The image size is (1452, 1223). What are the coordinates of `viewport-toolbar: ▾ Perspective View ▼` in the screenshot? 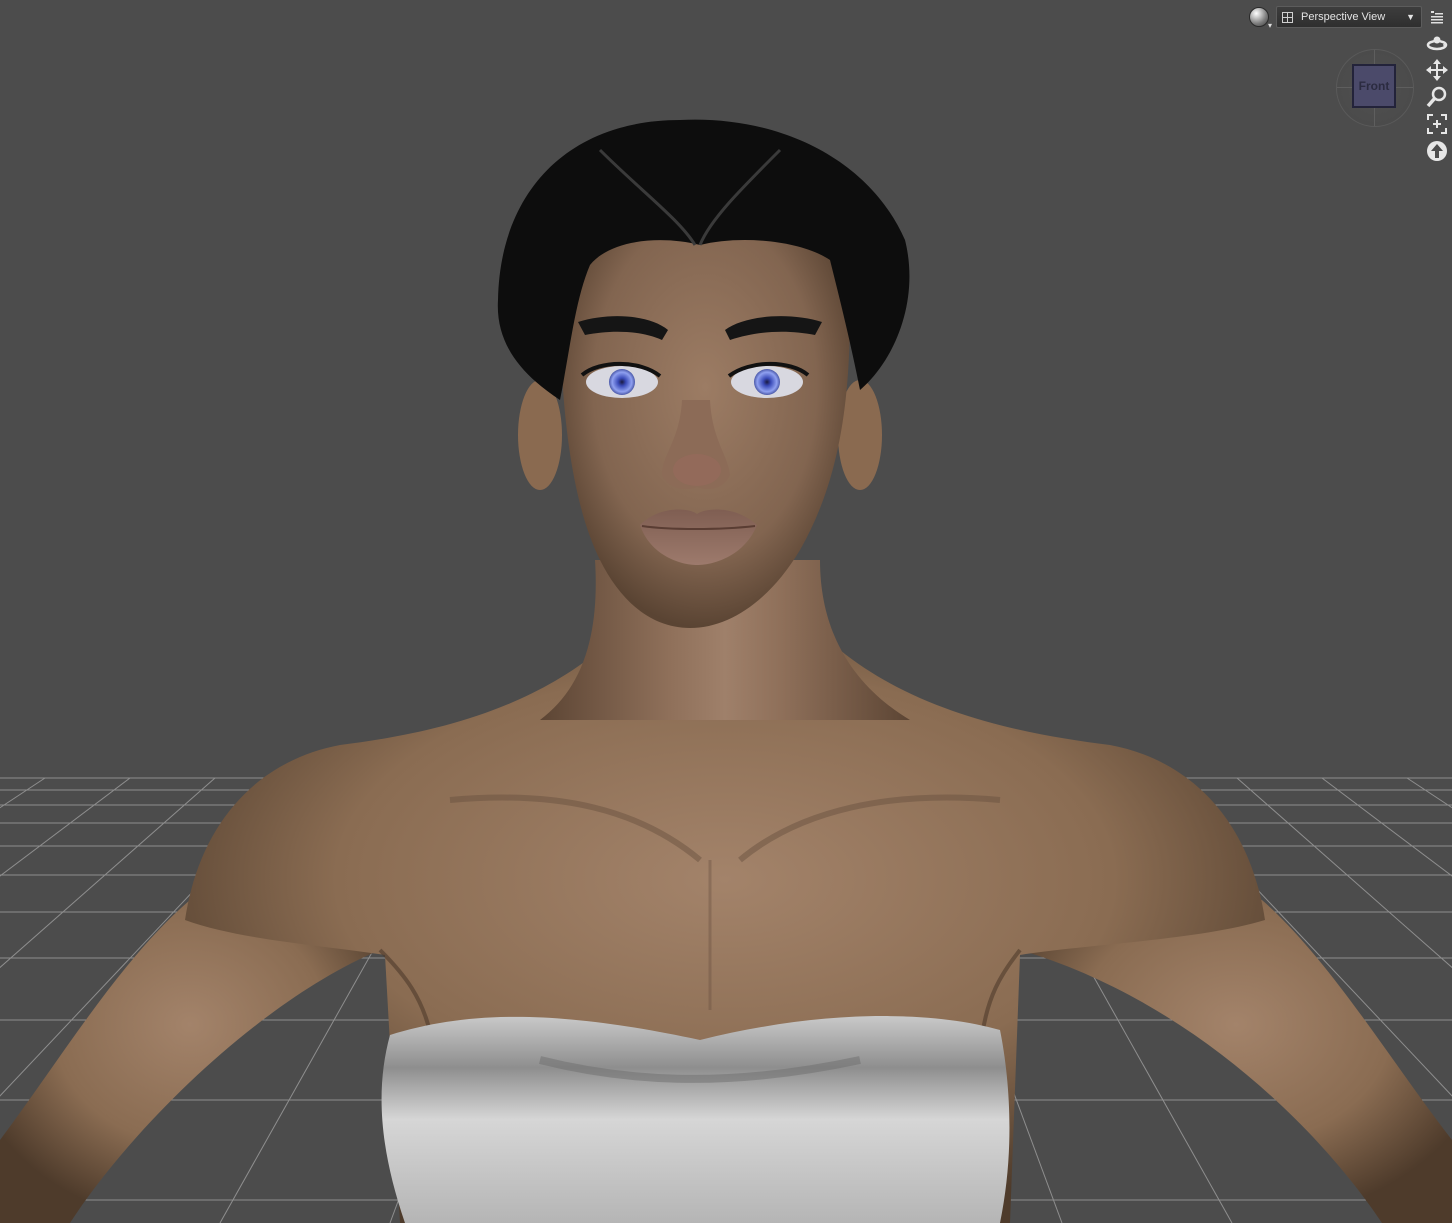 It's located at (1347, 17).